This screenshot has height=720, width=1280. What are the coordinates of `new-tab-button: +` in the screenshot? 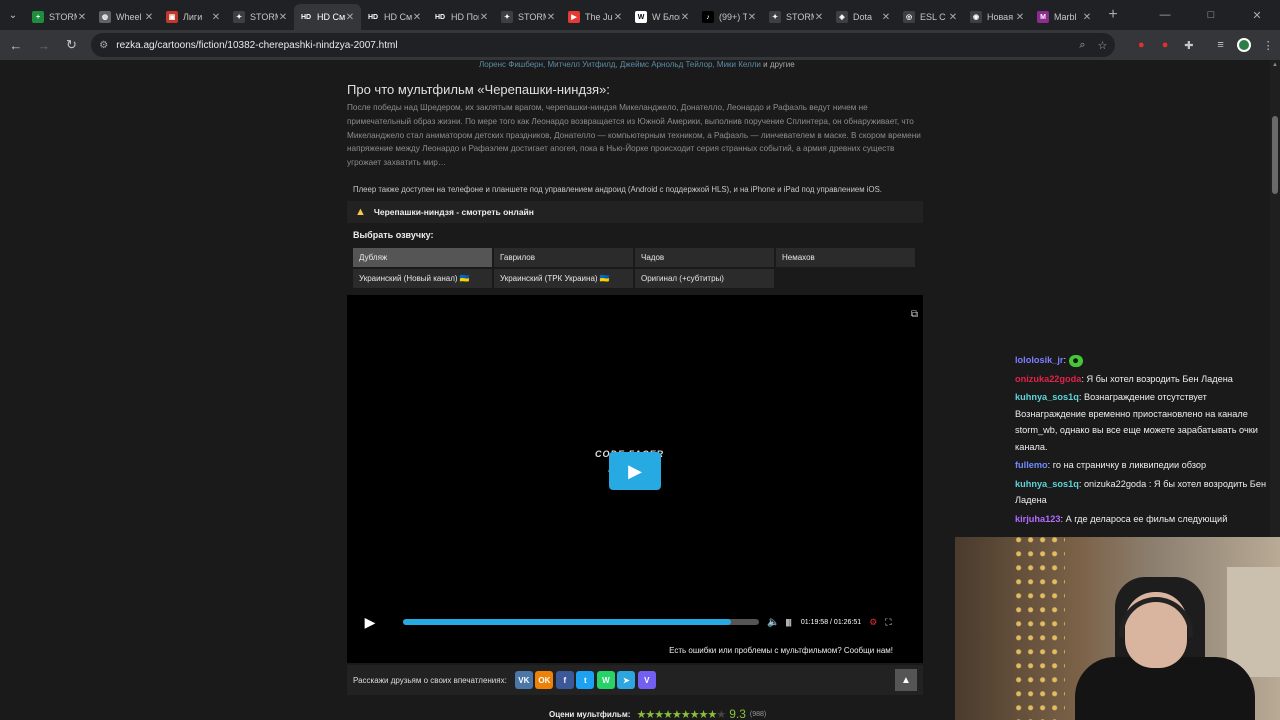 It's located at (1113, 15).